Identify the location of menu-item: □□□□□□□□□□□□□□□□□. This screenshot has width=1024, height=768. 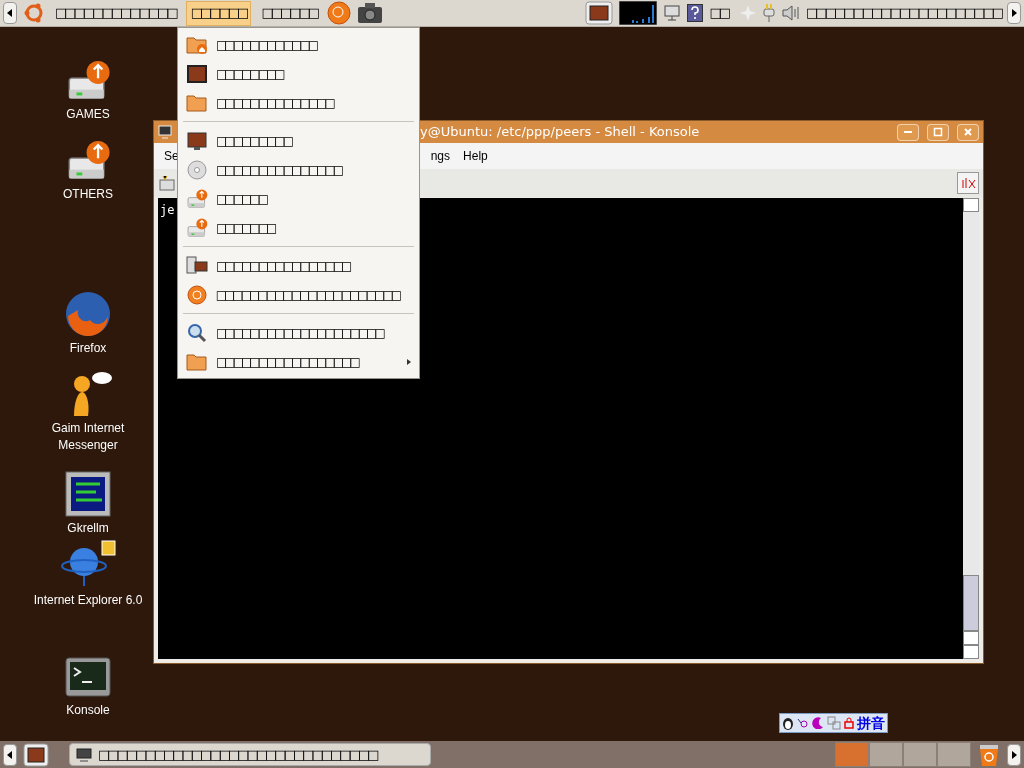
(298, 361).